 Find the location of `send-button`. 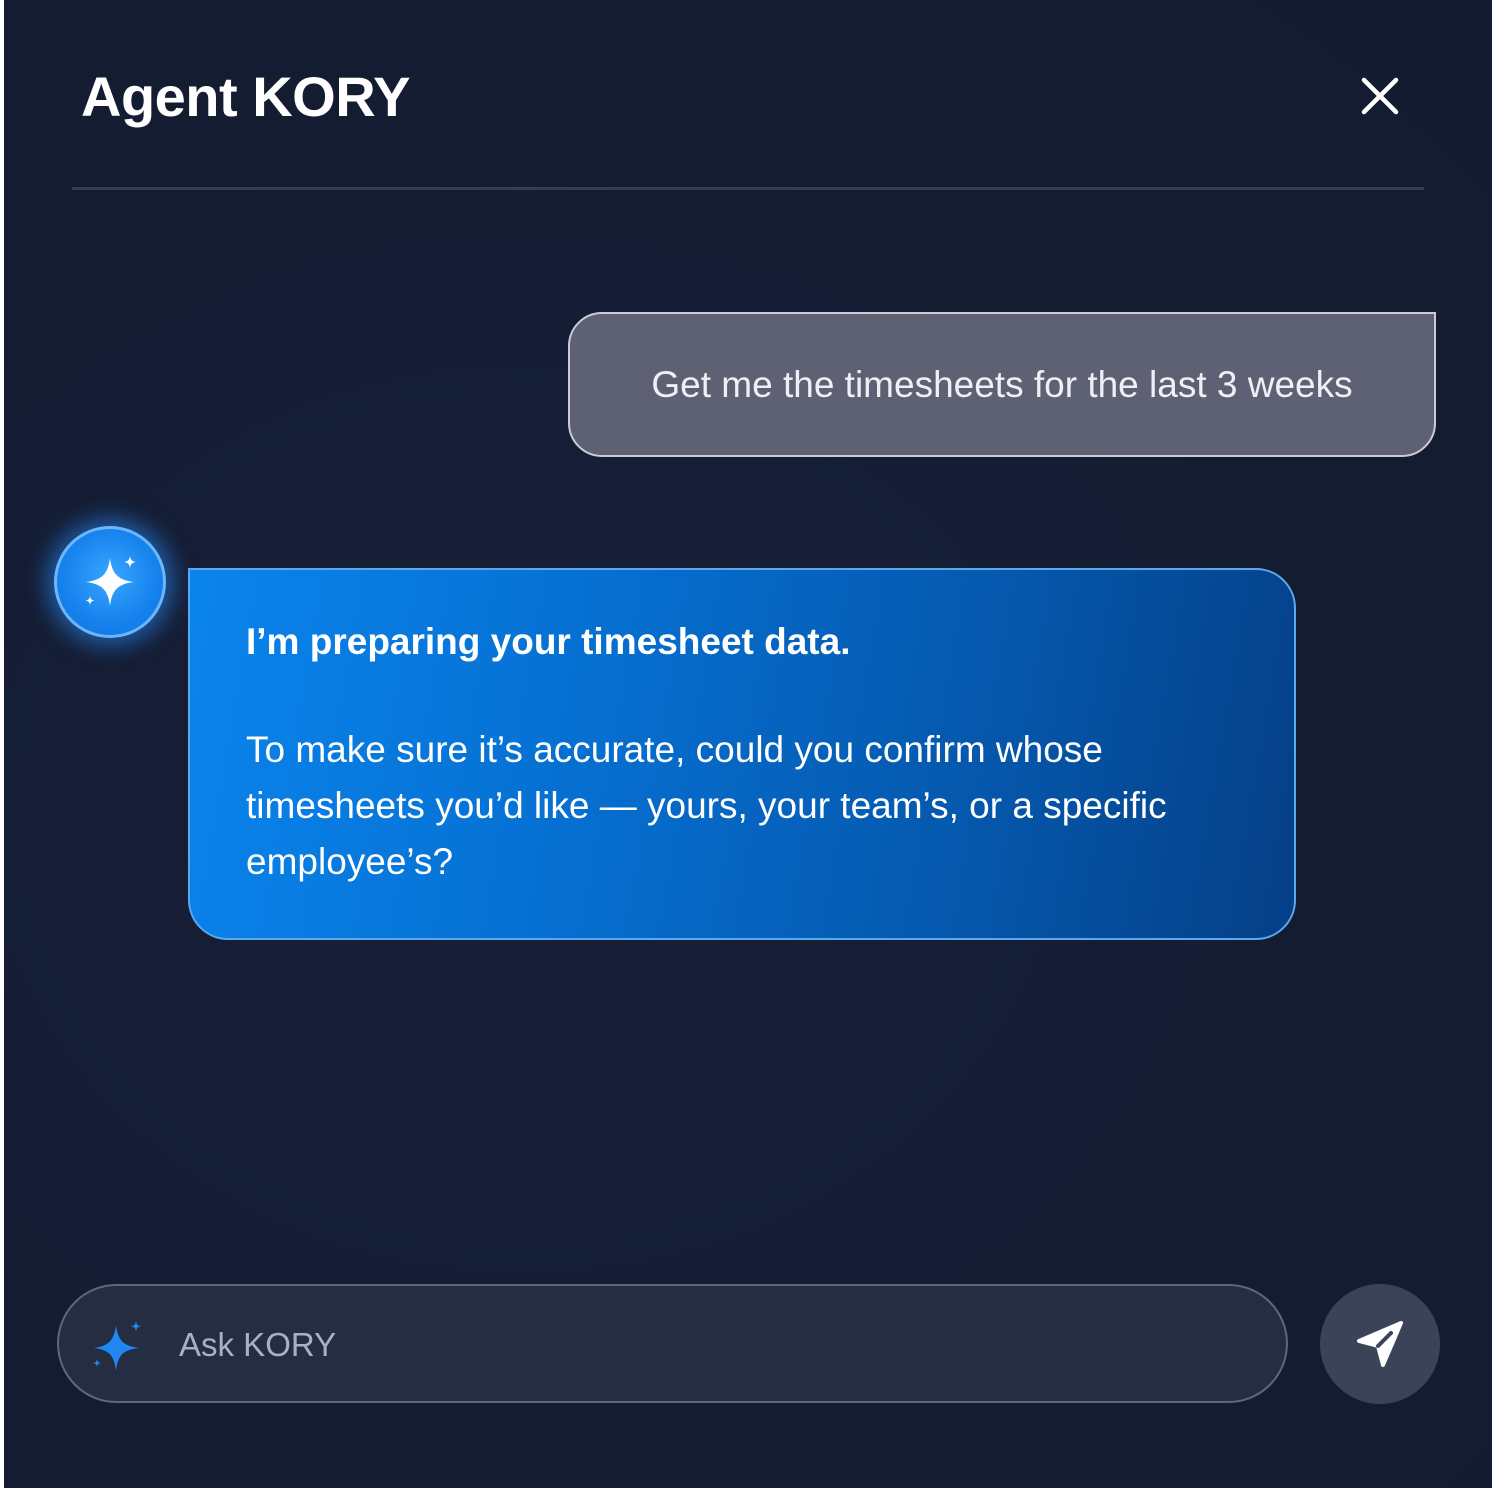

send-button is located at coordinates (1380, 1344).